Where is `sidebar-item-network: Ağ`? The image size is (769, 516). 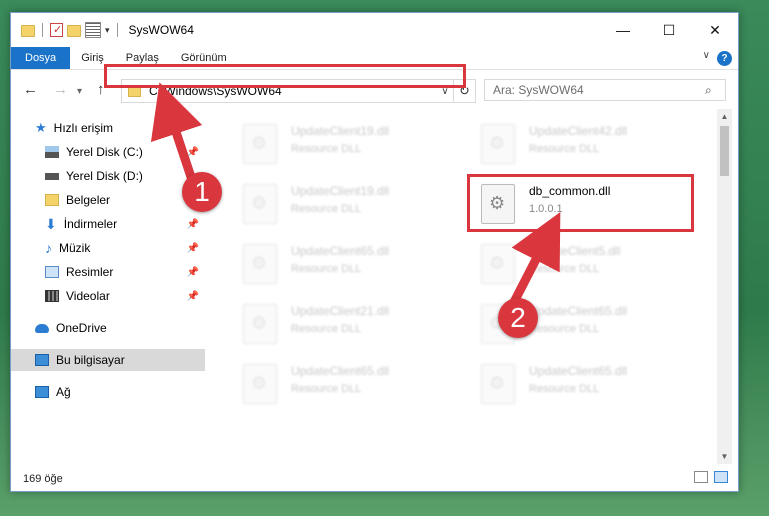 sidebar-item-network: Ağ is located at coordinates (108, 392).